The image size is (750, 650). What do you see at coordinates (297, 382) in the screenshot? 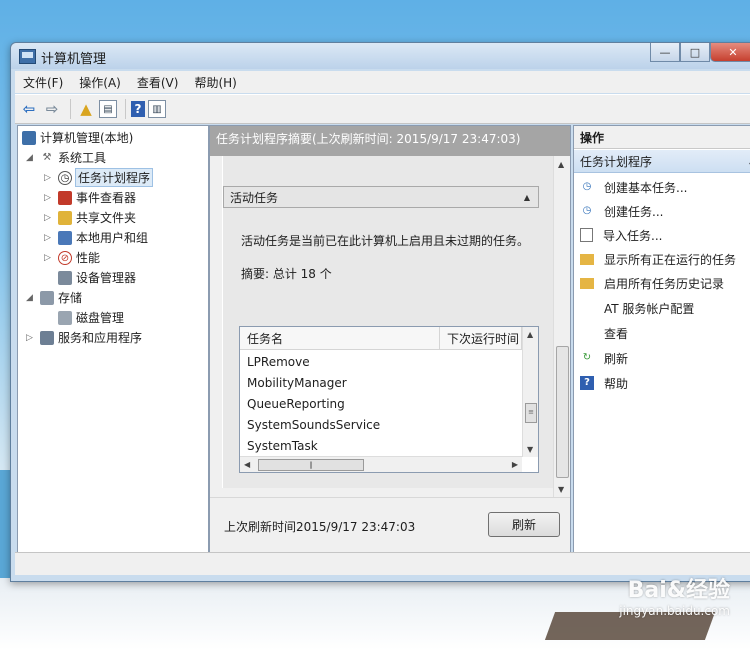
I see `list-item: MobilityManager` at bounding box center [297, 382].